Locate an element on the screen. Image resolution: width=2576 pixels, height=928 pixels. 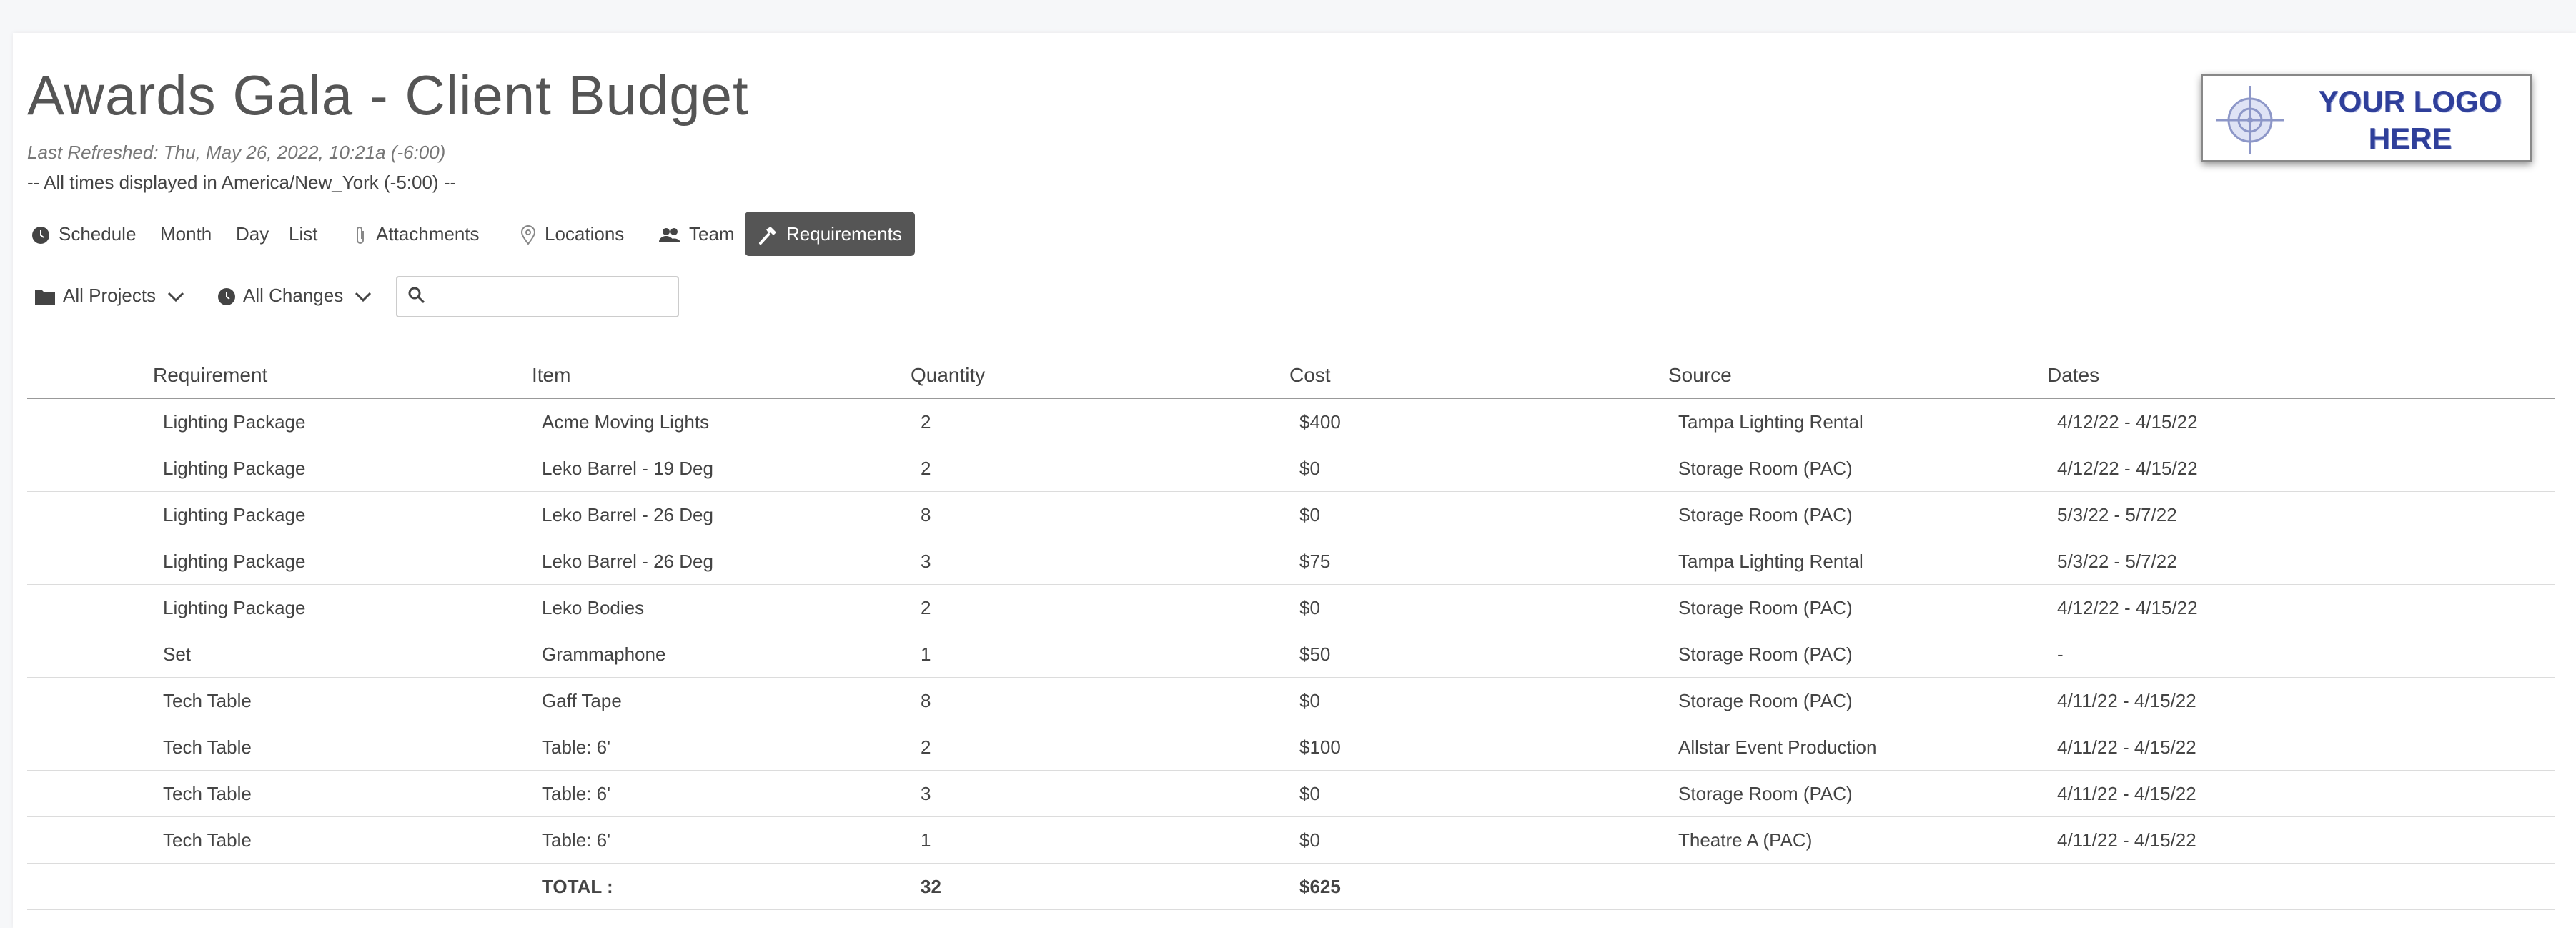
changes-filter-dropdown: All Changes is located at coordinates (299, 295).